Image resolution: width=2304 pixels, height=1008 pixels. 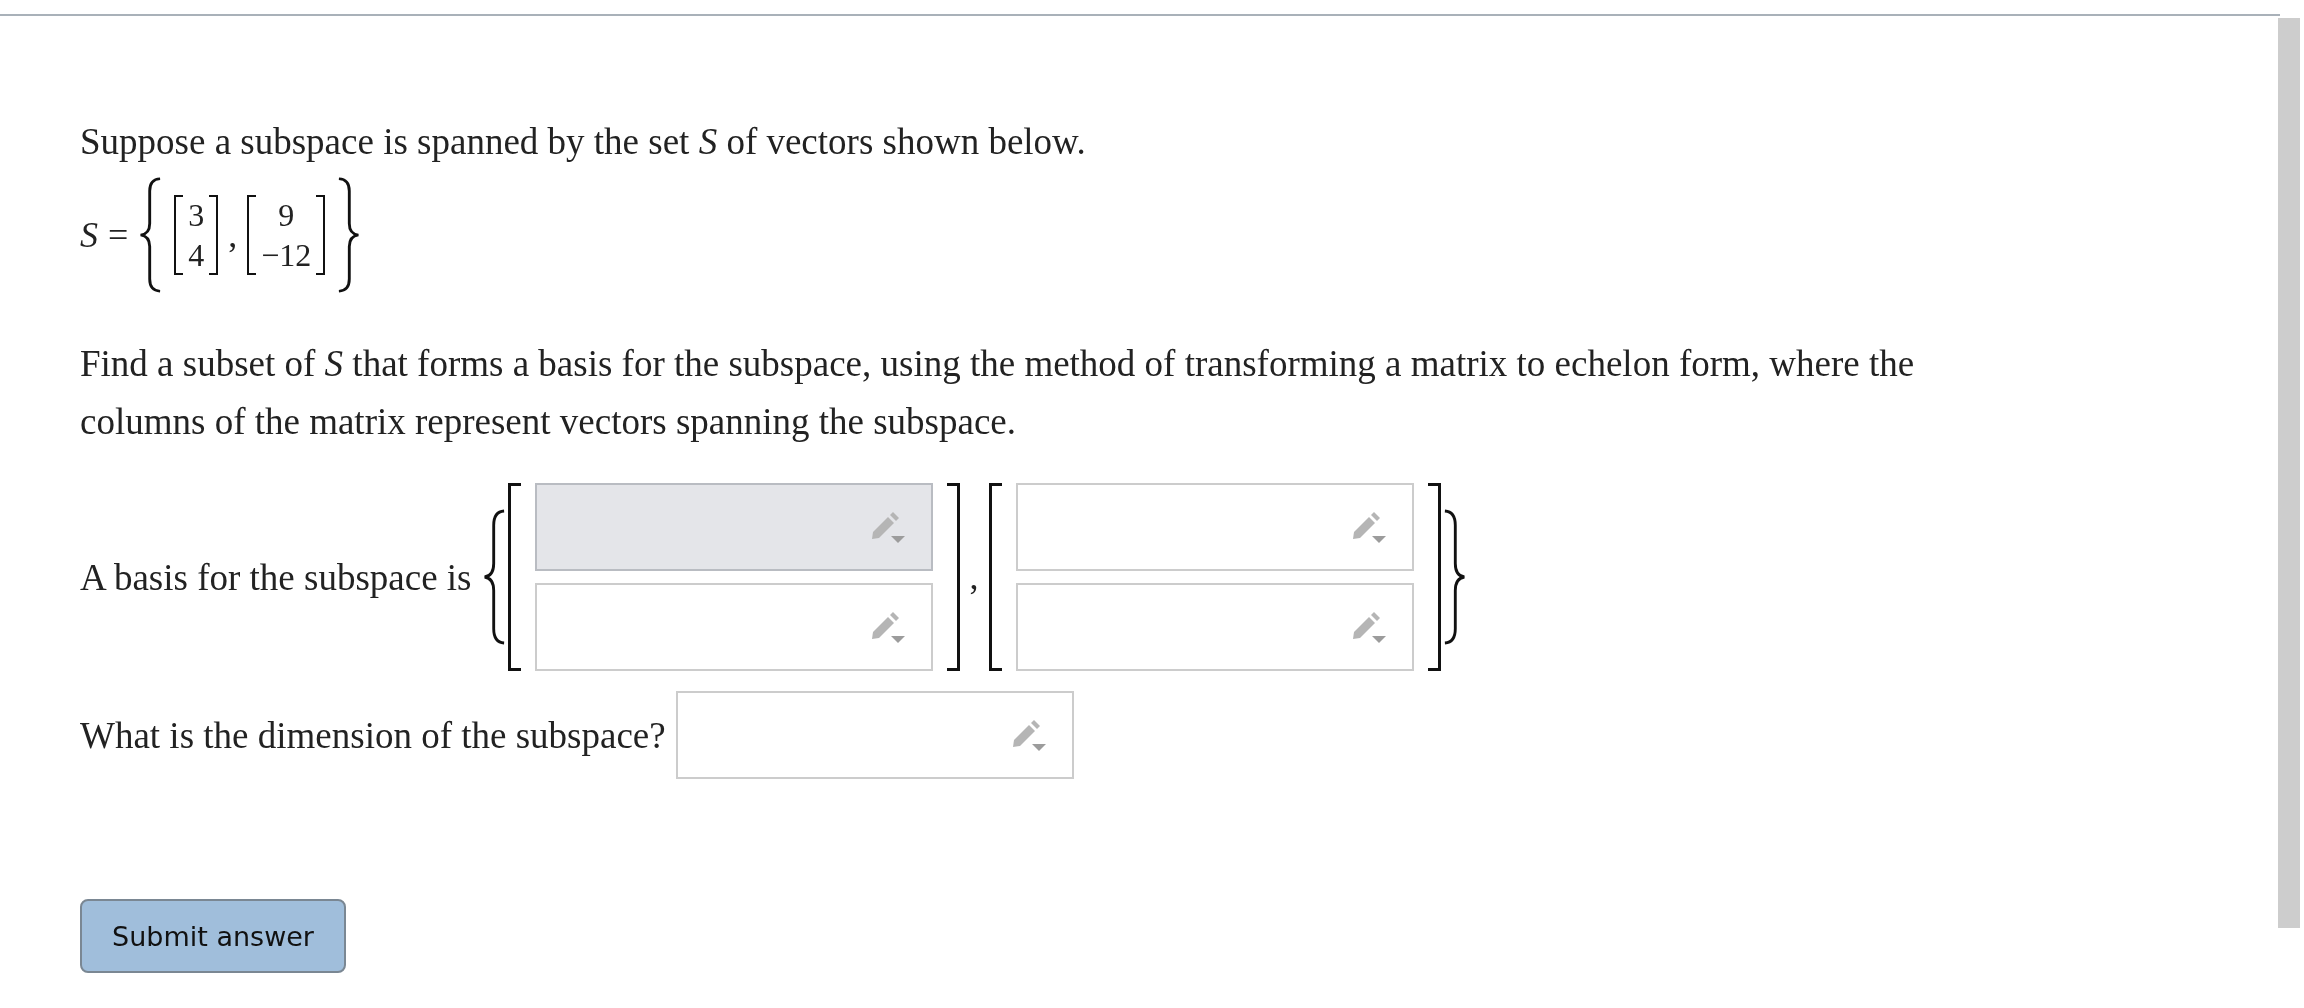 What do you see at coordinates (998, 393) in the screenshot?
I see `instruction-text: Find a subset of S that forms a basis for the subspace, using the method of transforming a matrix to echelon form, where the columns of the matrix represent vectors spanning the subspace.` at bounding box center [998, 393].